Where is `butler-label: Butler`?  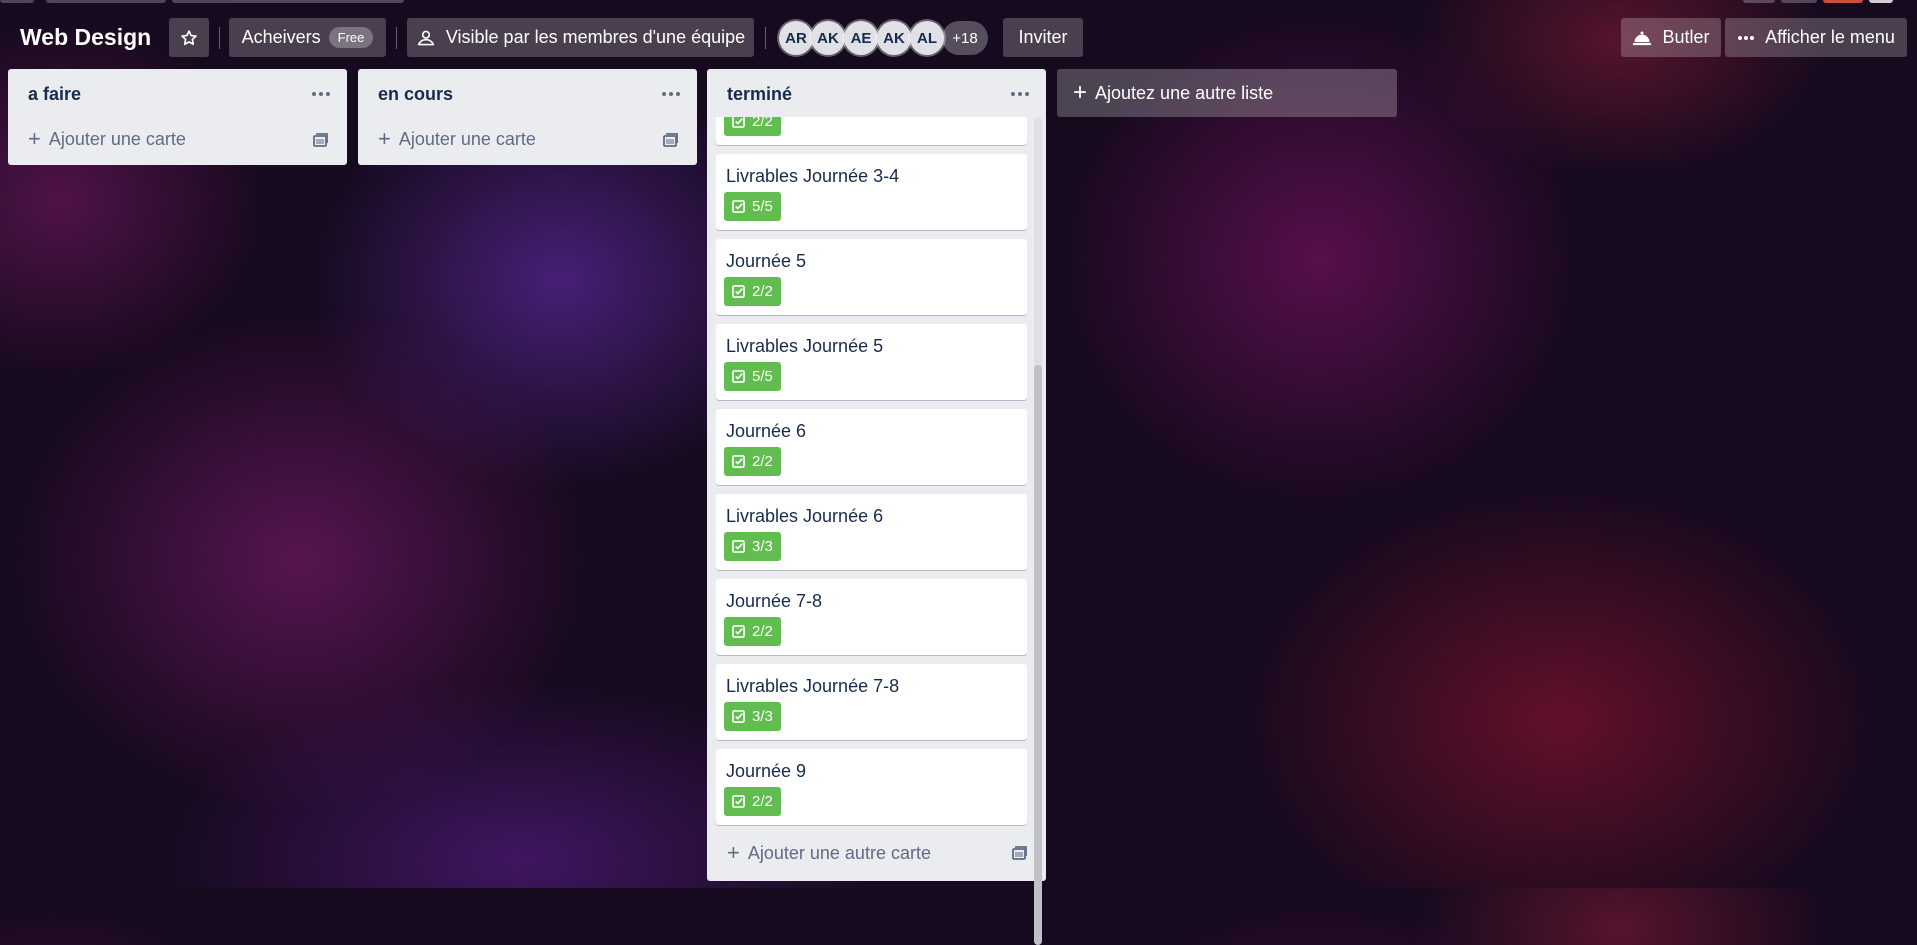
butler-label: Butler is located at coordinates (1686, 37).